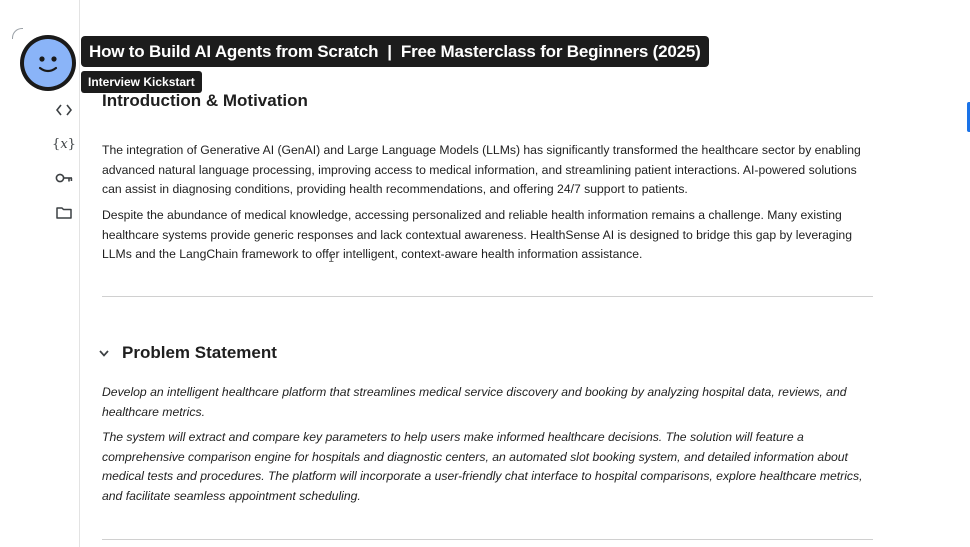 This screenshot has height=547, width=970. What do you see at coordinates (199, 352) in the screenshot?
I see `problem-heading: Problem Statement` at bounding box center [199, 352].